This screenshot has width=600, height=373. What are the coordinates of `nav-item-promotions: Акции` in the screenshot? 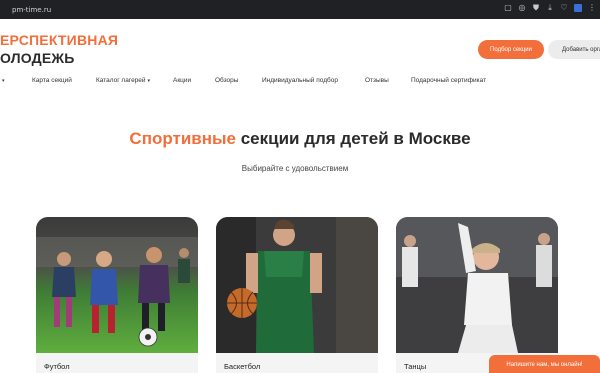 It's located at (182, 80).